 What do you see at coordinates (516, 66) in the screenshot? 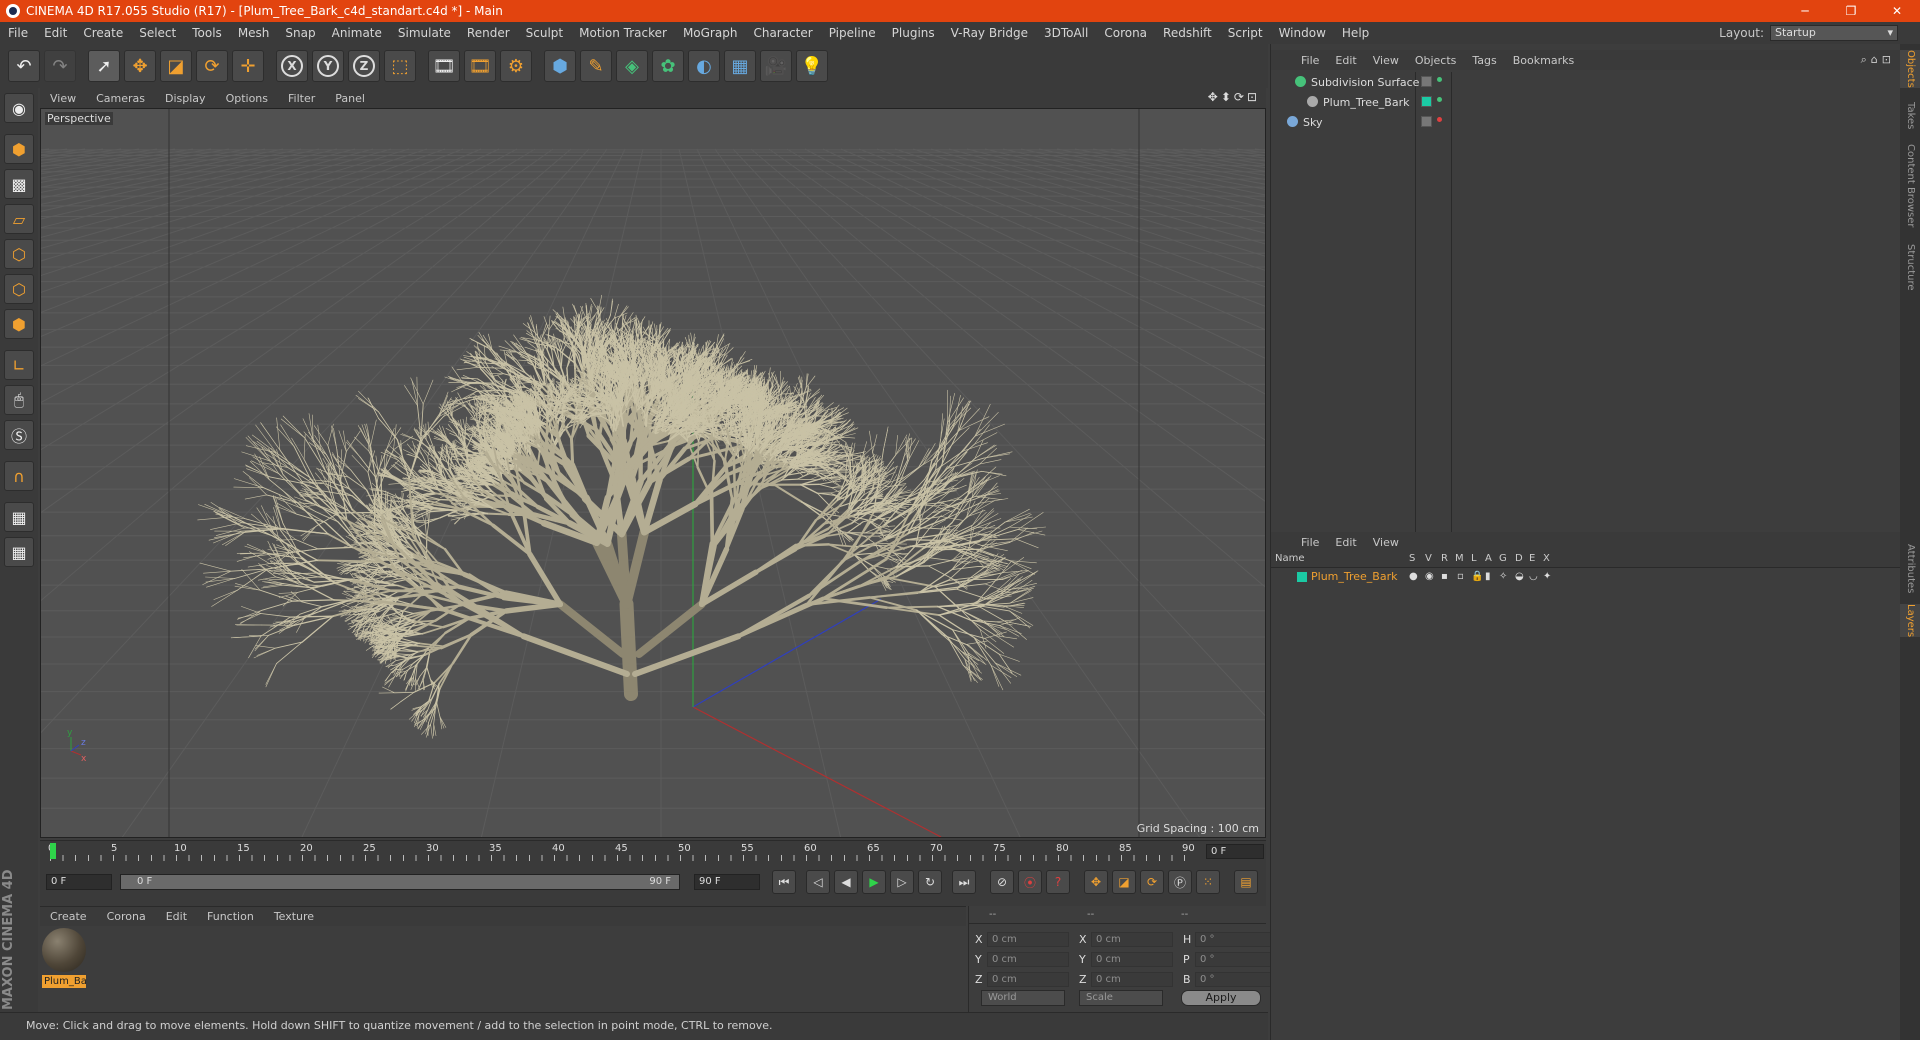
I see `edit-render-settings-icon: ⚙` at bounding box center [516, 66].